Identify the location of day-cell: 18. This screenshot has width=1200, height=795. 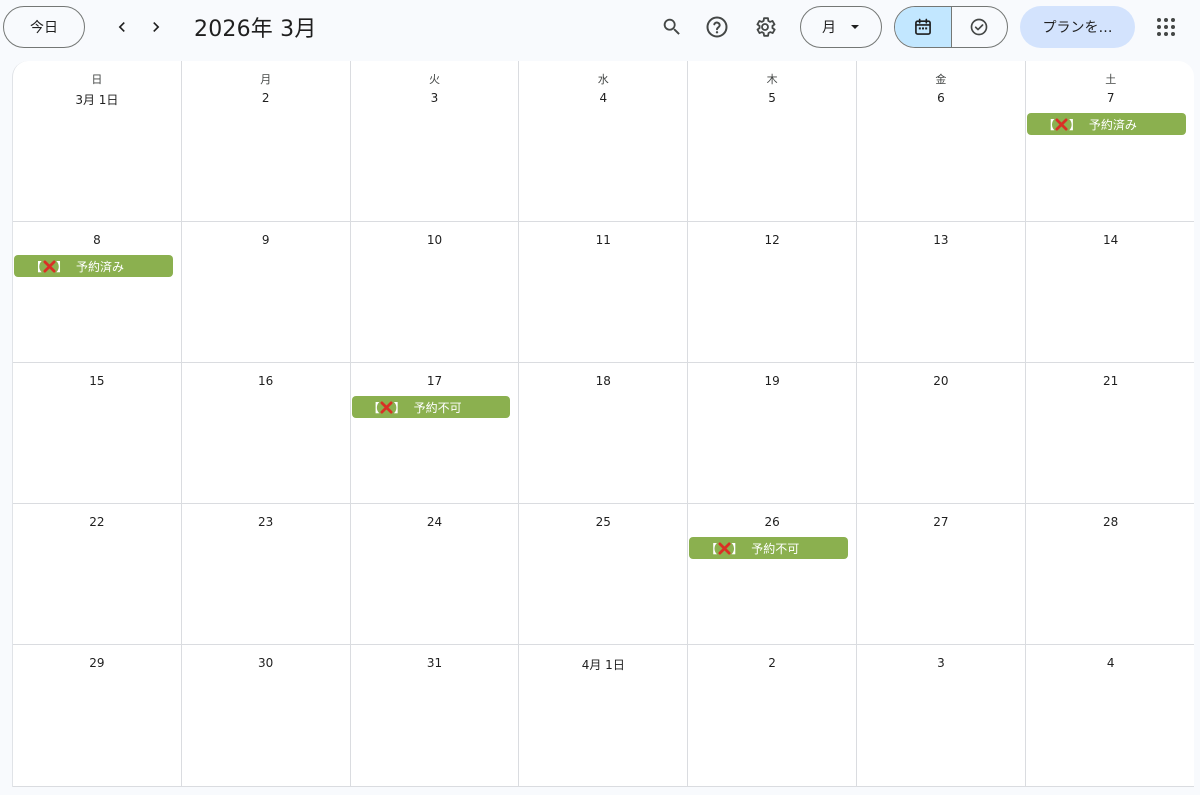
(604, 433).